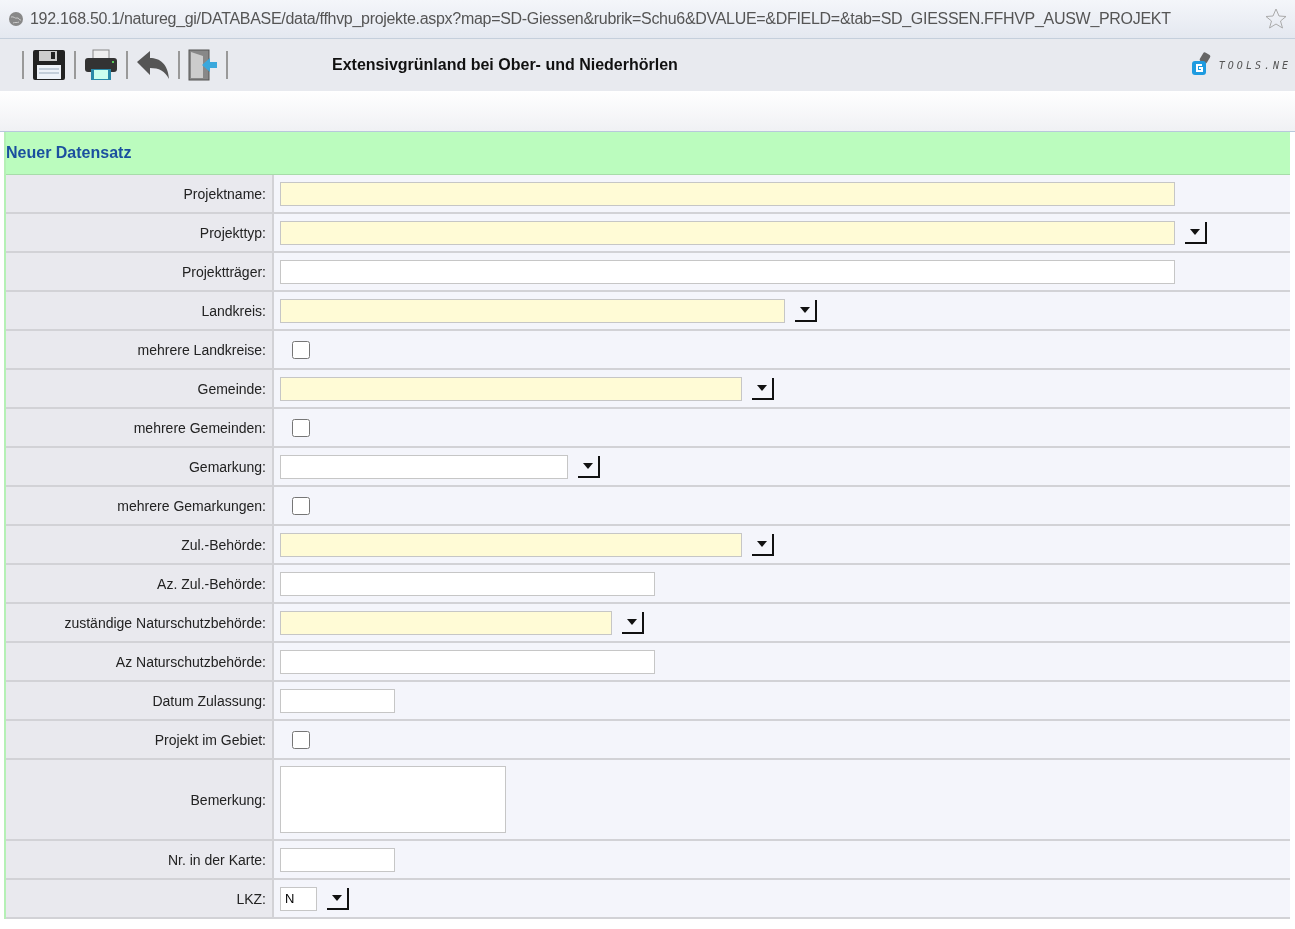 The width and height of the screenshot is (1295, 929). What do you see at coordinates (101, 65) in the screenshot?
I see `printer-icon` at bounding box center [101, 65].